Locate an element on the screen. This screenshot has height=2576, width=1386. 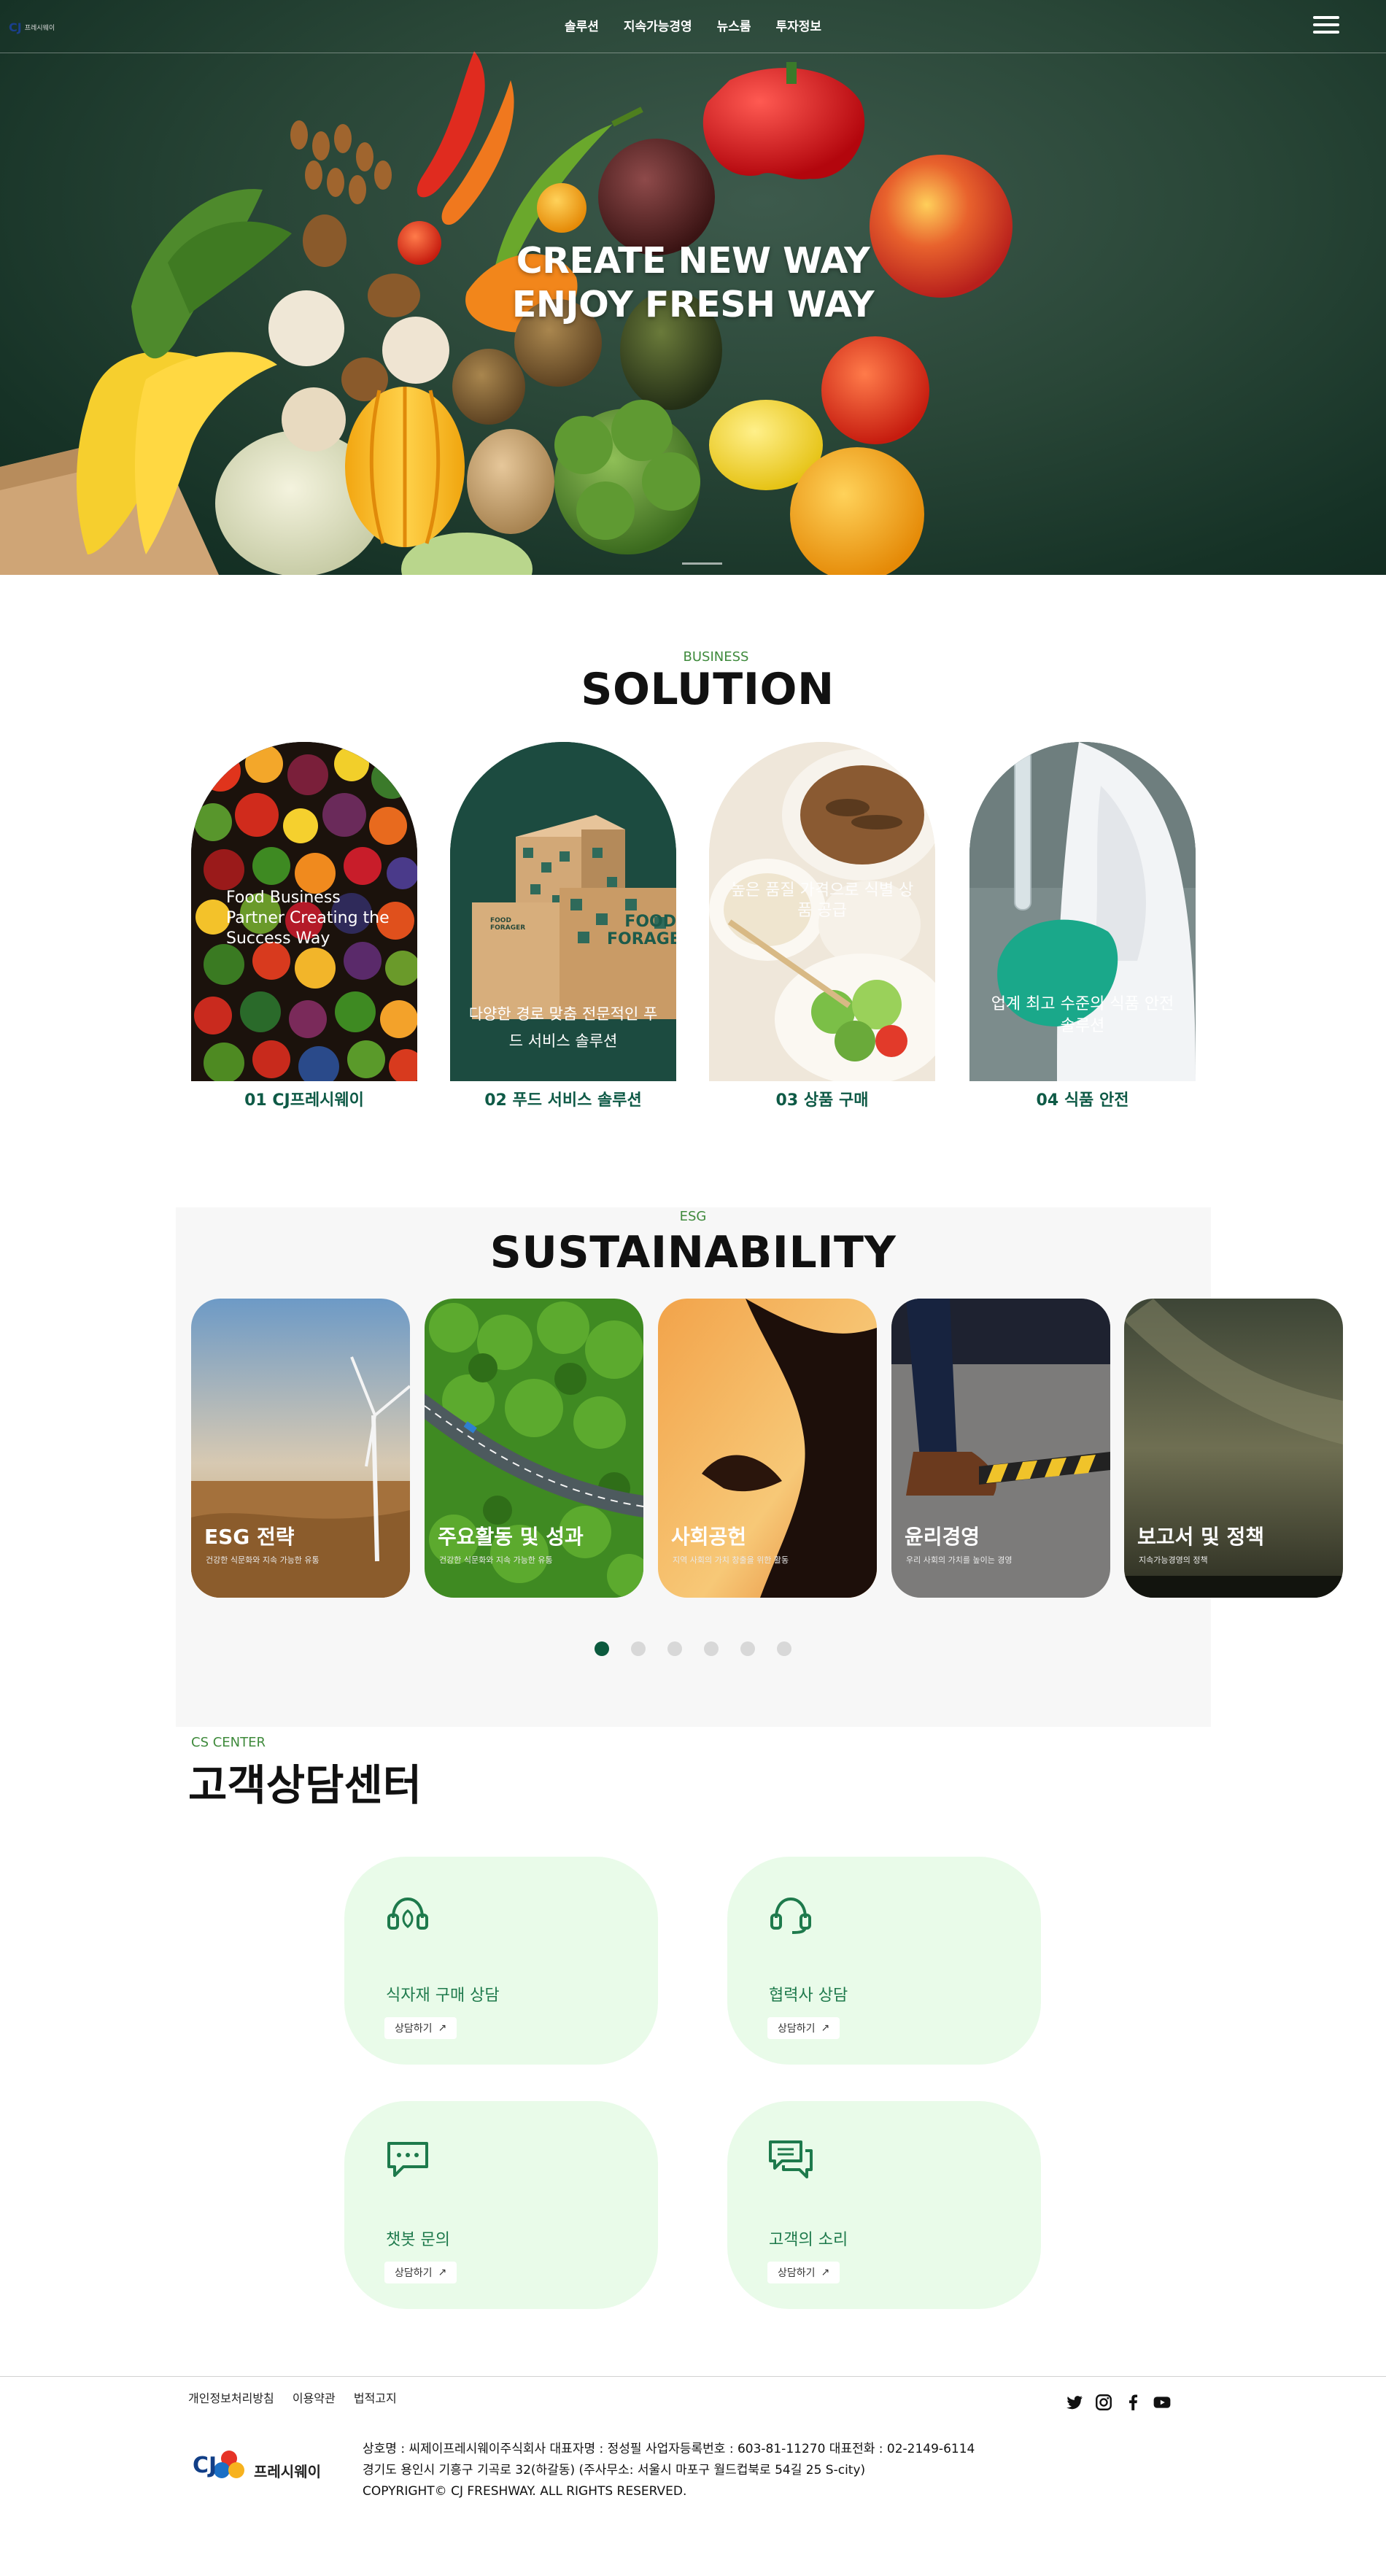
hamburger-menu-icon is located at coordinates (1327, 27).